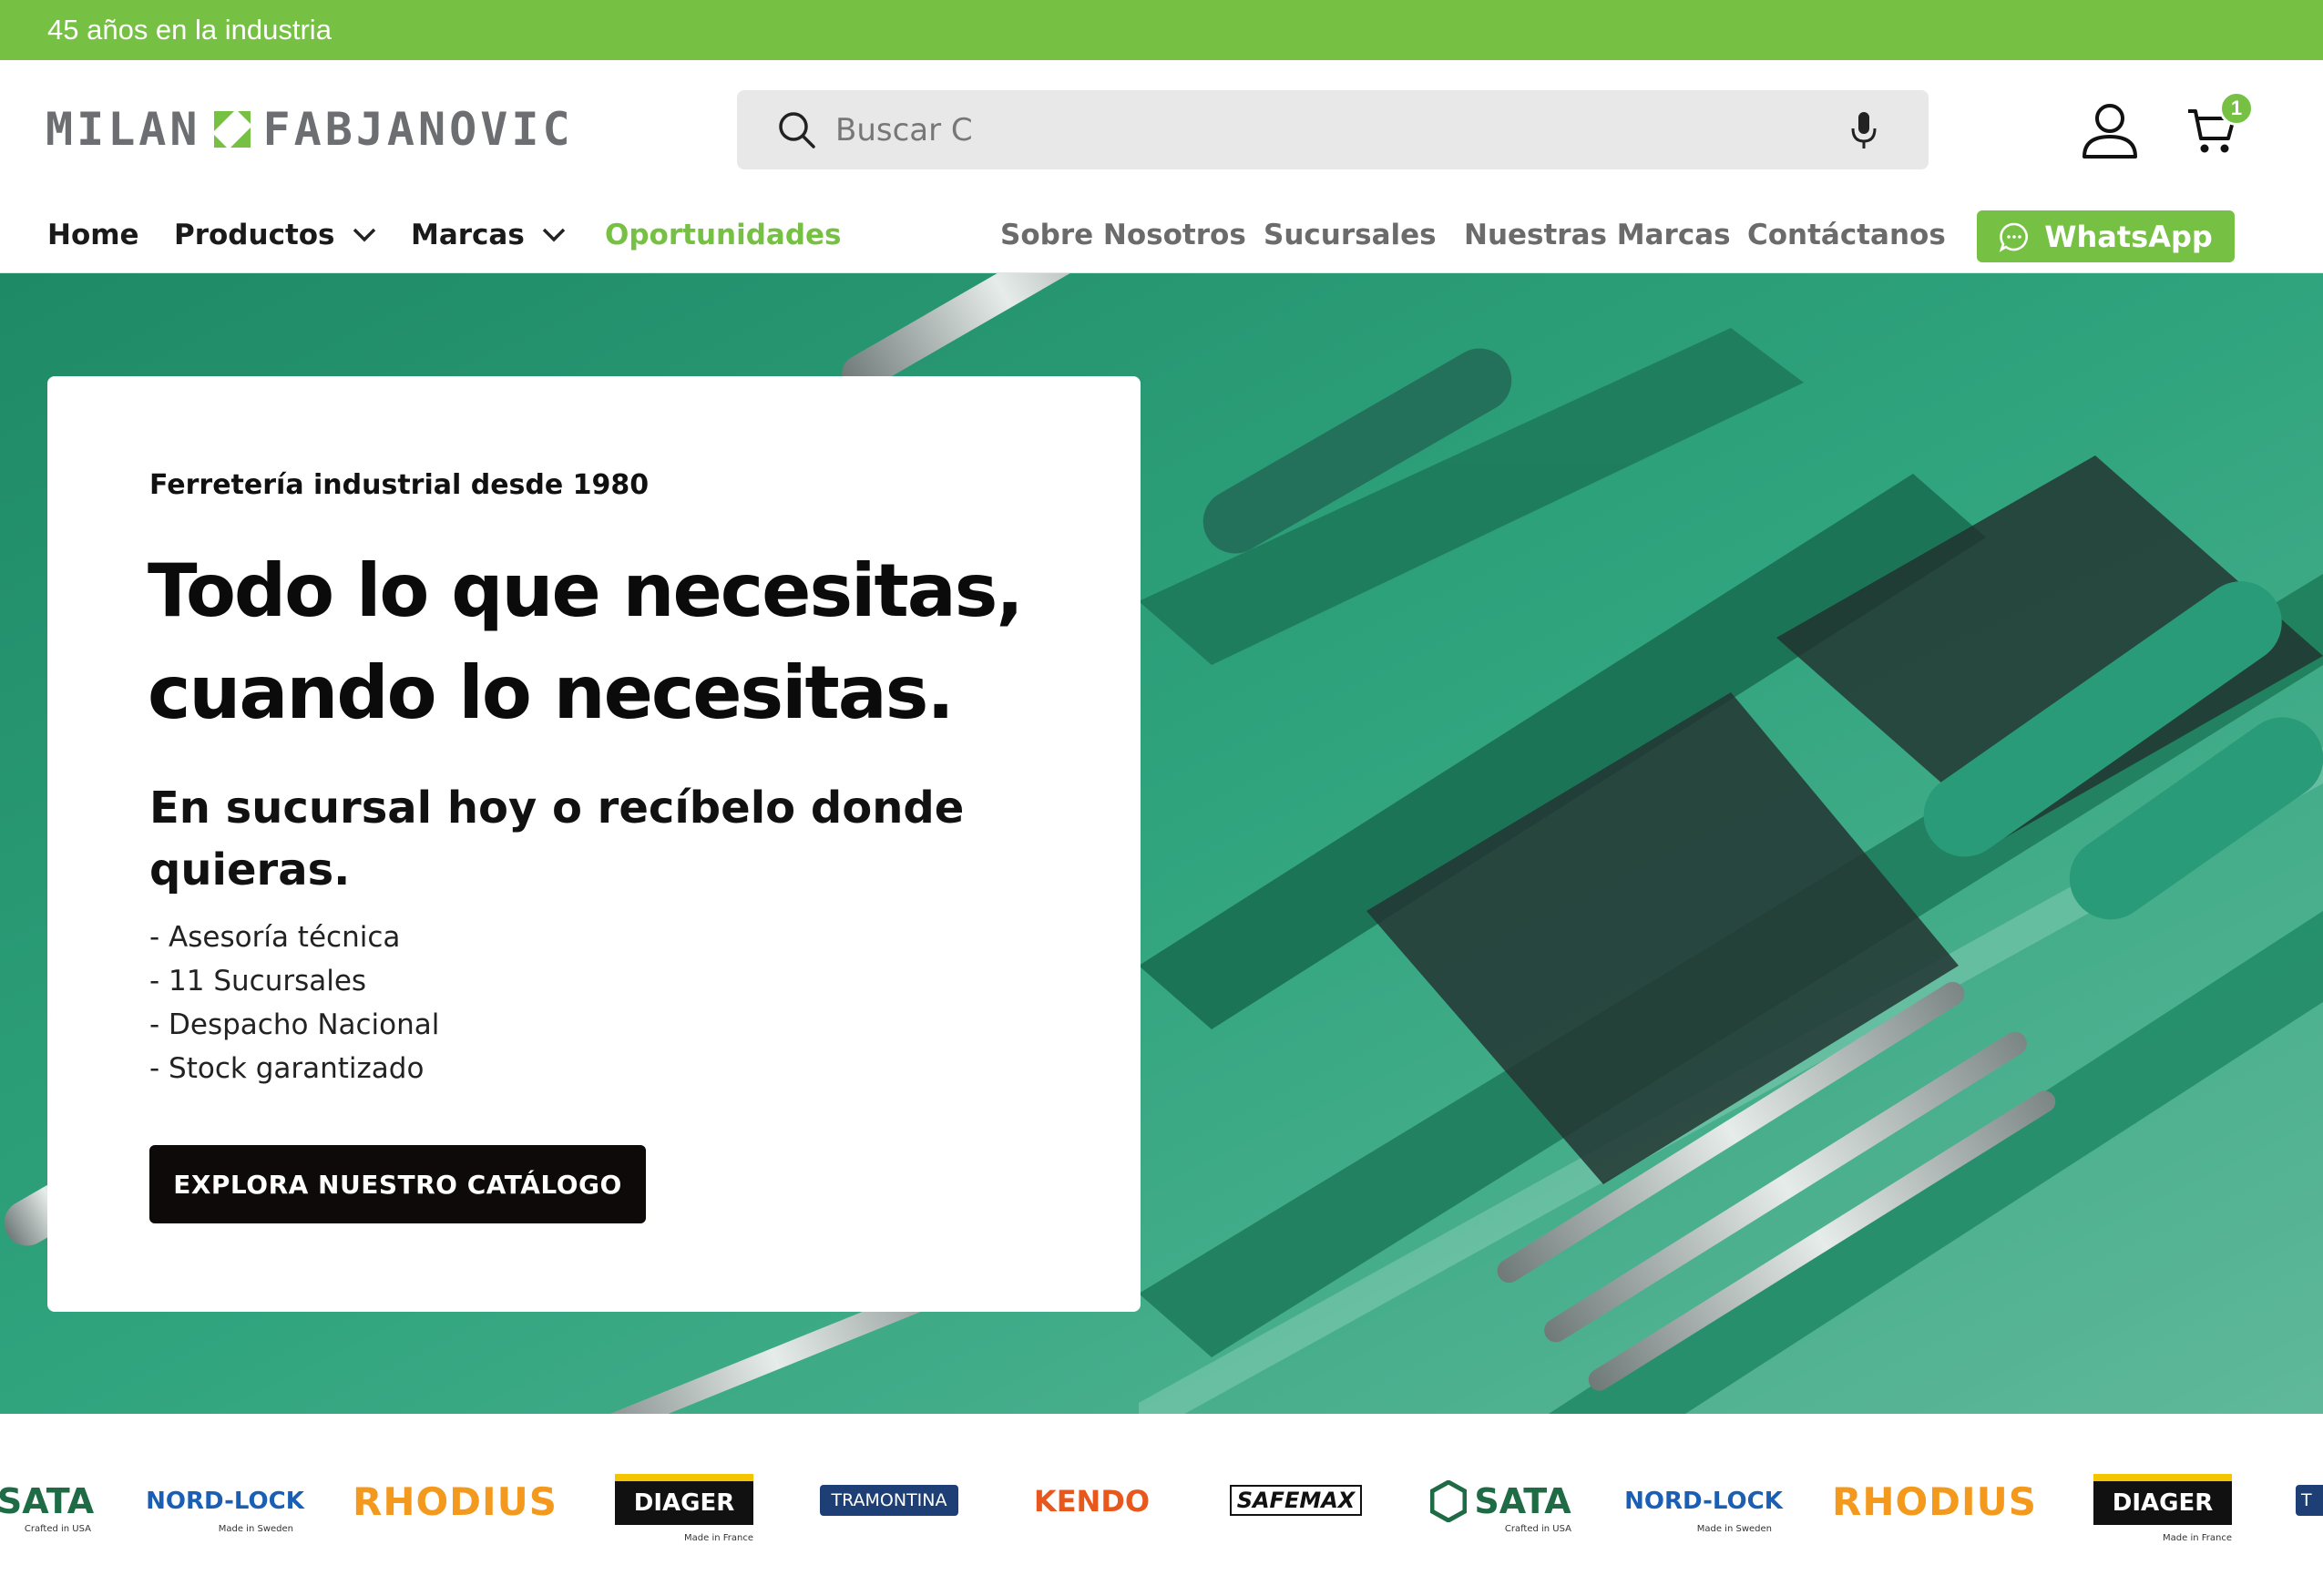 Image resolution: width=2323 pixels, height=1596 pixels. Describe the element at coordinates (287, 1068) in the screenshot. I see `list-item: - Stock garantizado` at that location.